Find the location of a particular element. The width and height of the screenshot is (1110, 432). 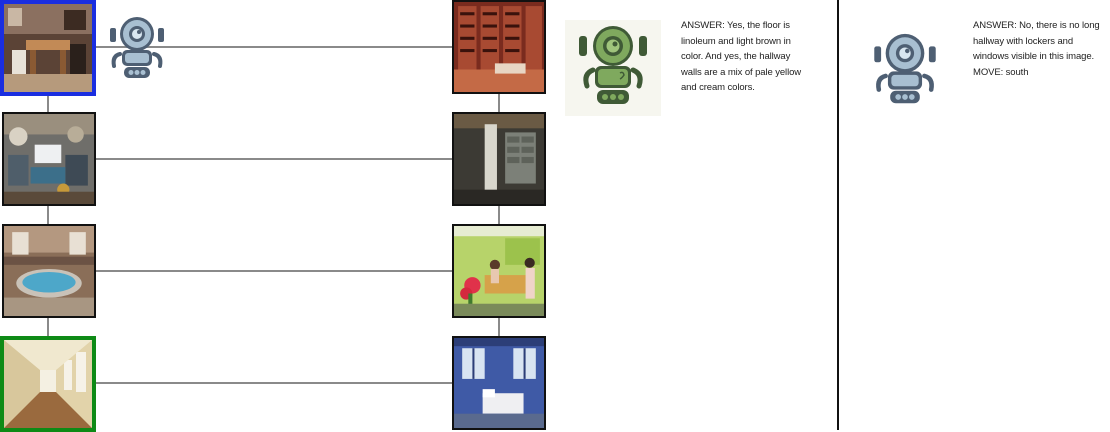

office-room-image is located at coordinates (48, 48).